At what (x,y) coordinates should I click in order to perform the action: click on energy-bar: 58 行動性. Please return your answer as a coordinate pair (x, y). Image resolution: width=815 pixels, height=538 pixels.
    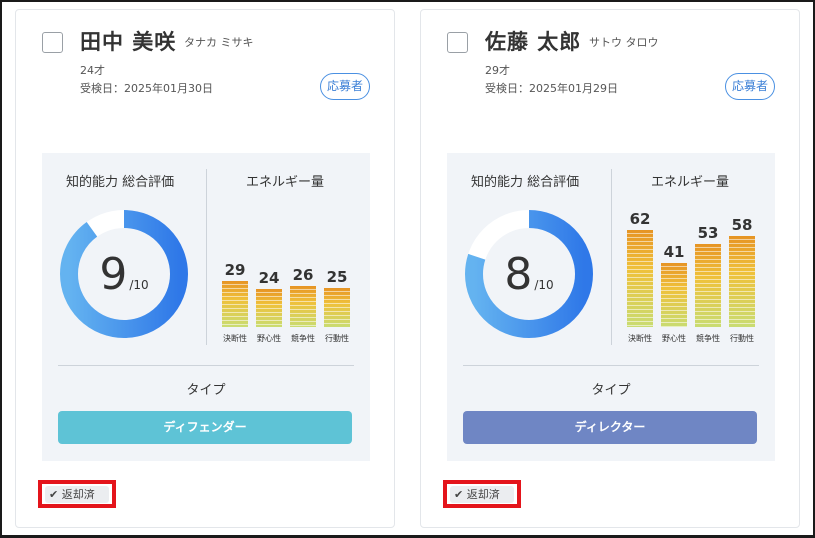
    Looking at the image, I should click on (742, 283).